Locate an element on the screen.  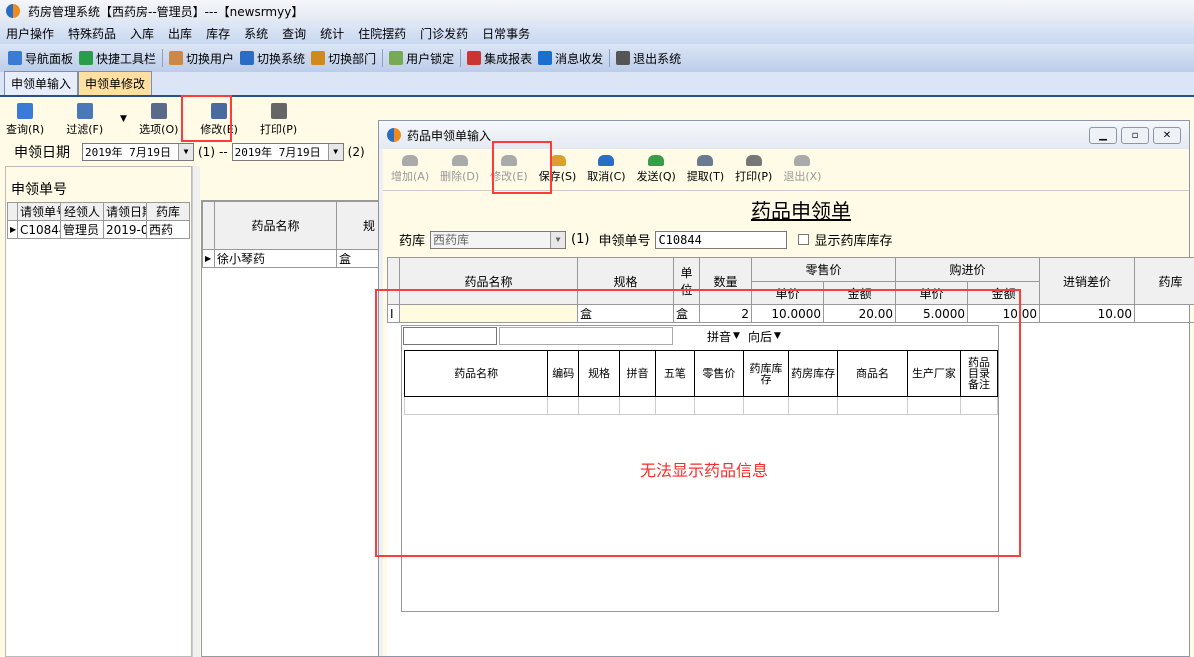
menu-4: 库存 is located at coordinates (218, 33).